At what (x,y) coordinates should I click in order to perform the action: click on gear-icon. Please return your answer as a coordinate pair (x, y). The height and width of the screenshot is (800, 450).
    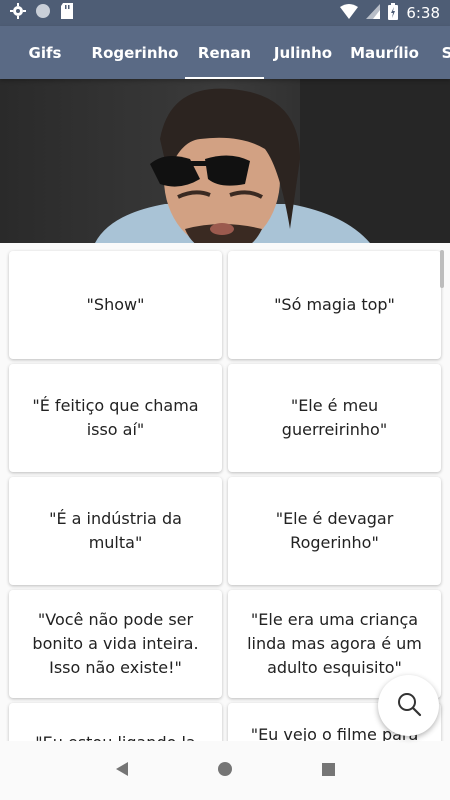
    Looking at the image, I should click on (18, 13).